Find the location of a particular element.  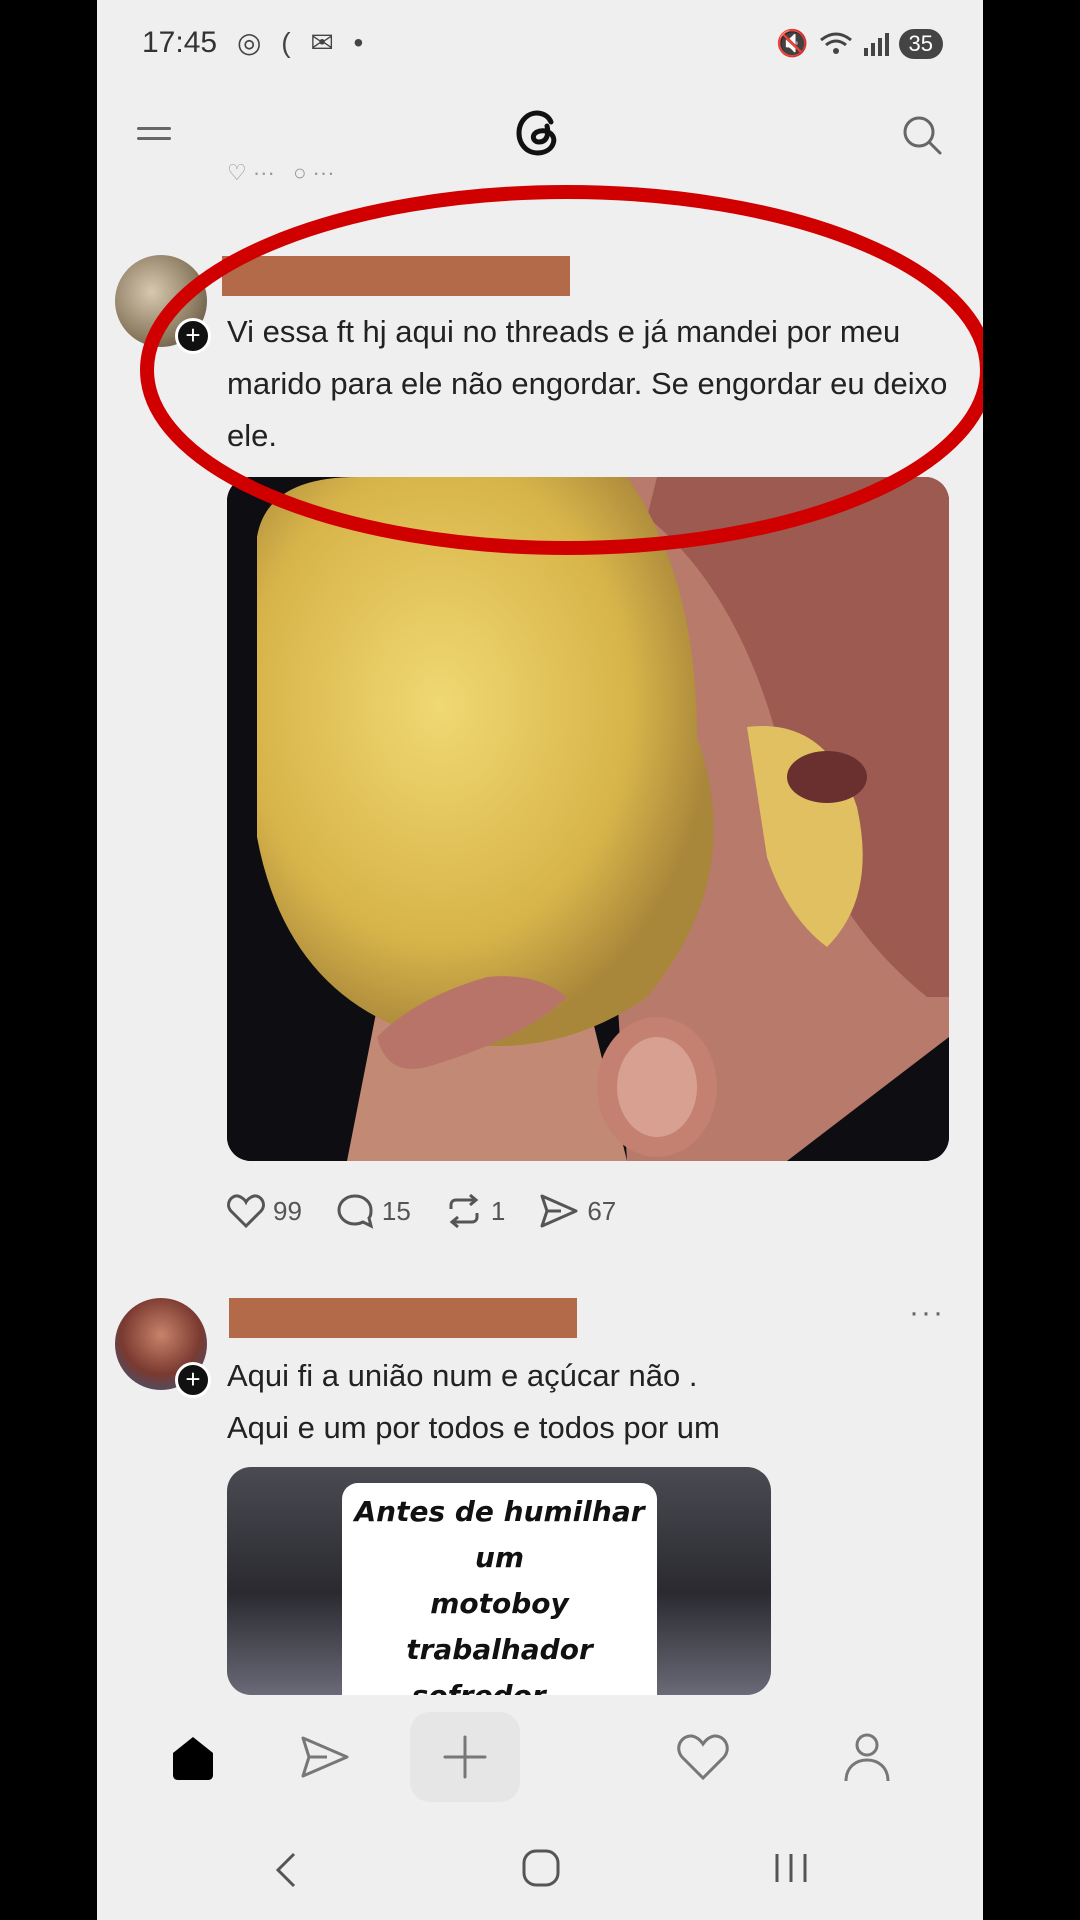

reply-count: 15 is located at coordinates (396, 1210).